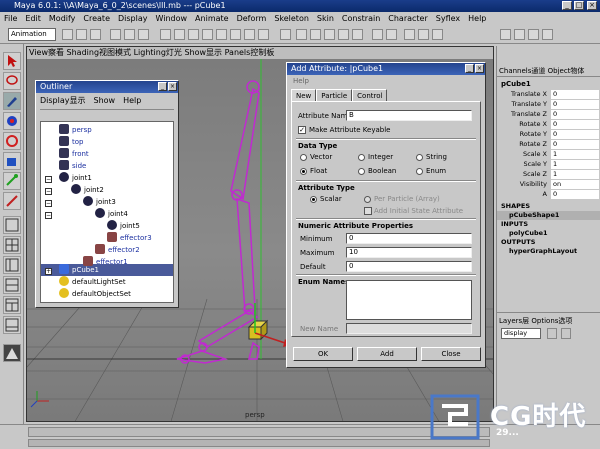 The image size is (600, 449). I want to click on maximum-input: 10, so click(409, 252).